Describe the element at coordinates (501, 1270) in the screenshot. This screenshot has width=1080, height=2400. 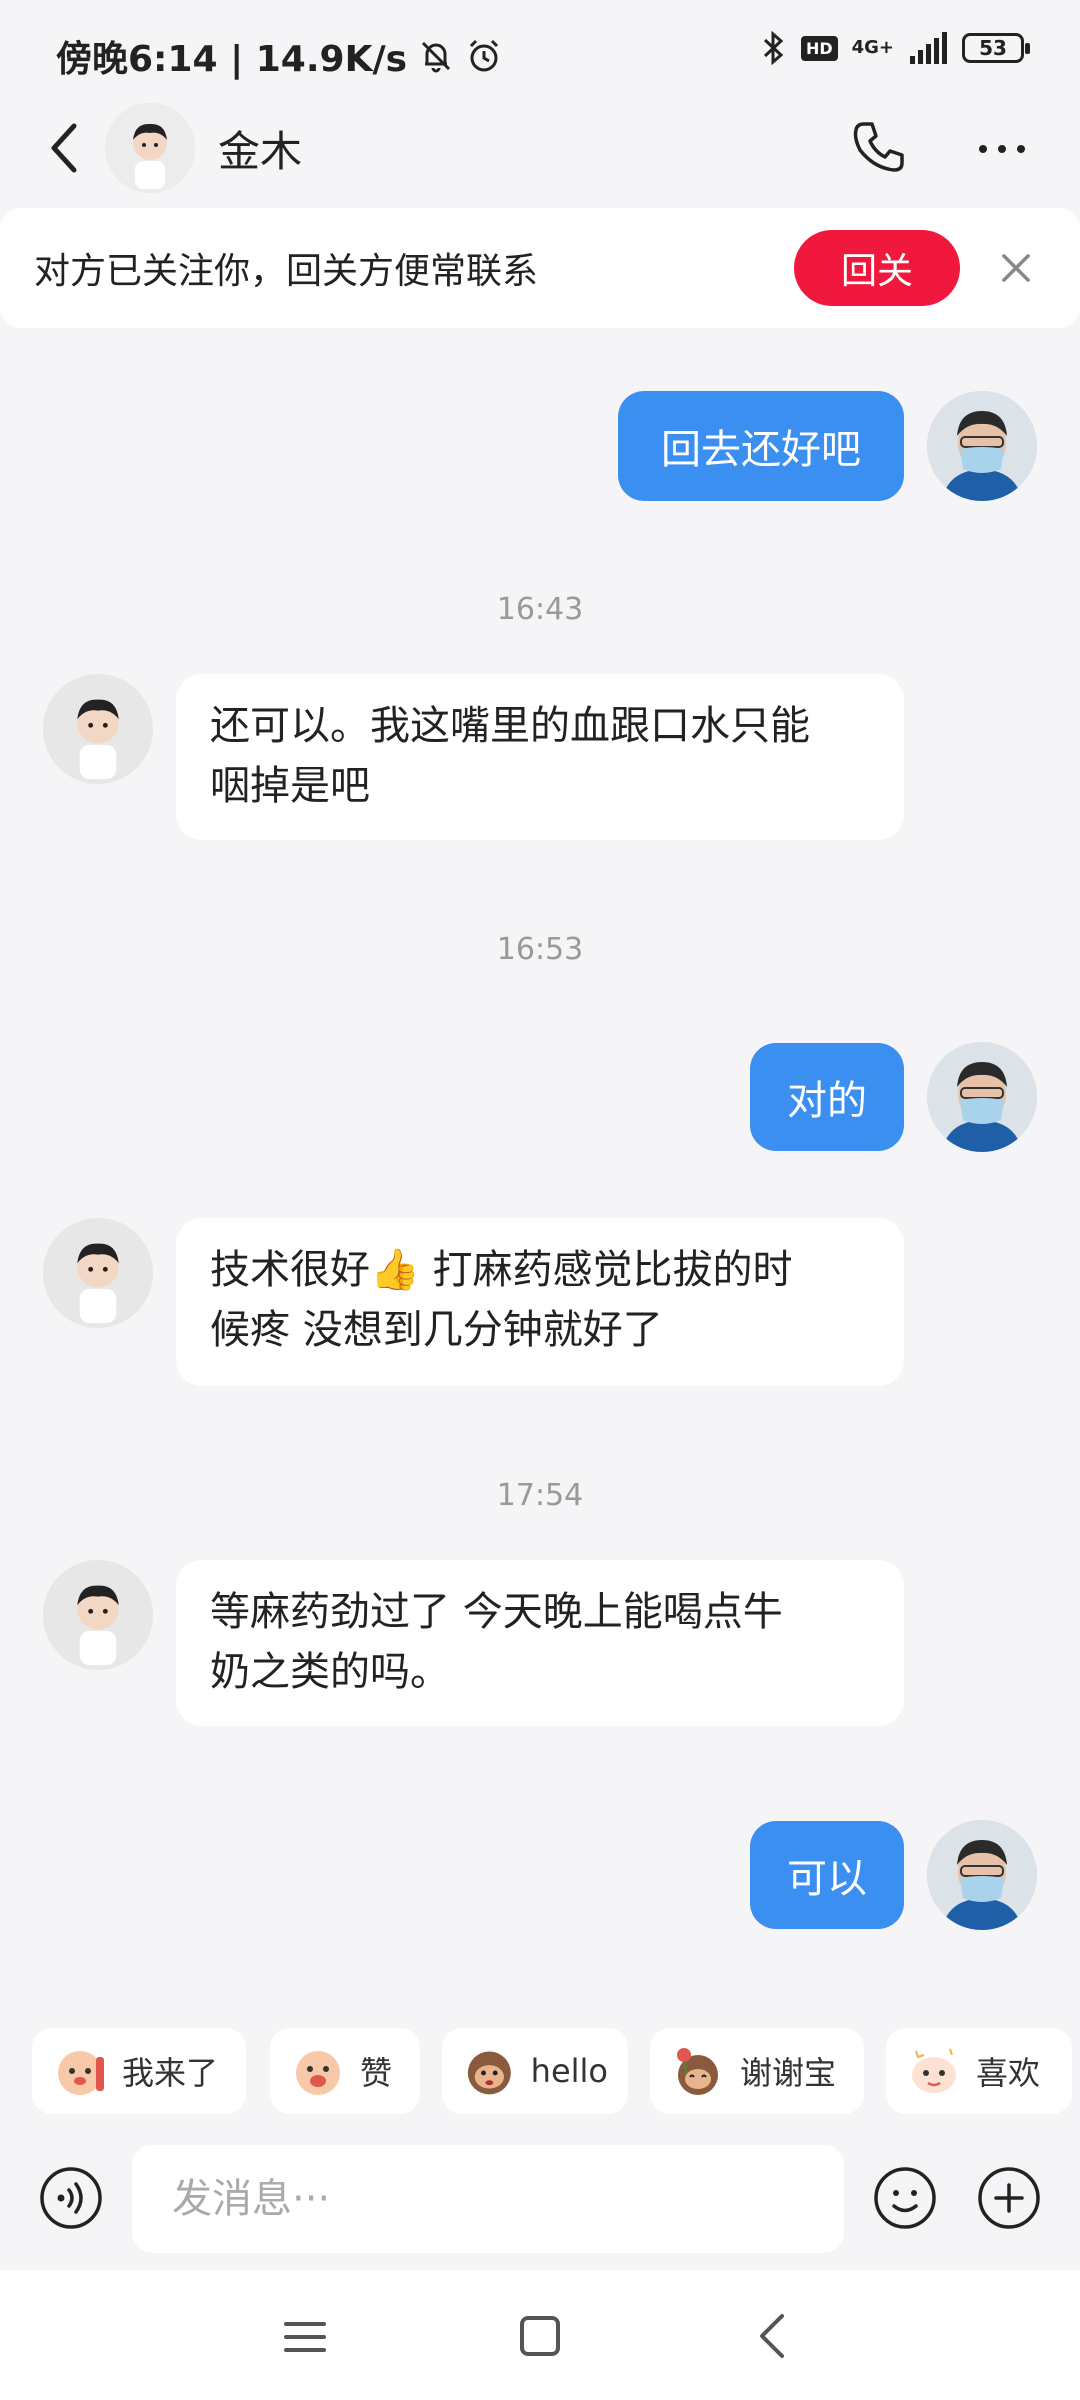
I see `message-line: 技术很好👍 打麻药感觉比拔的时` at that location.